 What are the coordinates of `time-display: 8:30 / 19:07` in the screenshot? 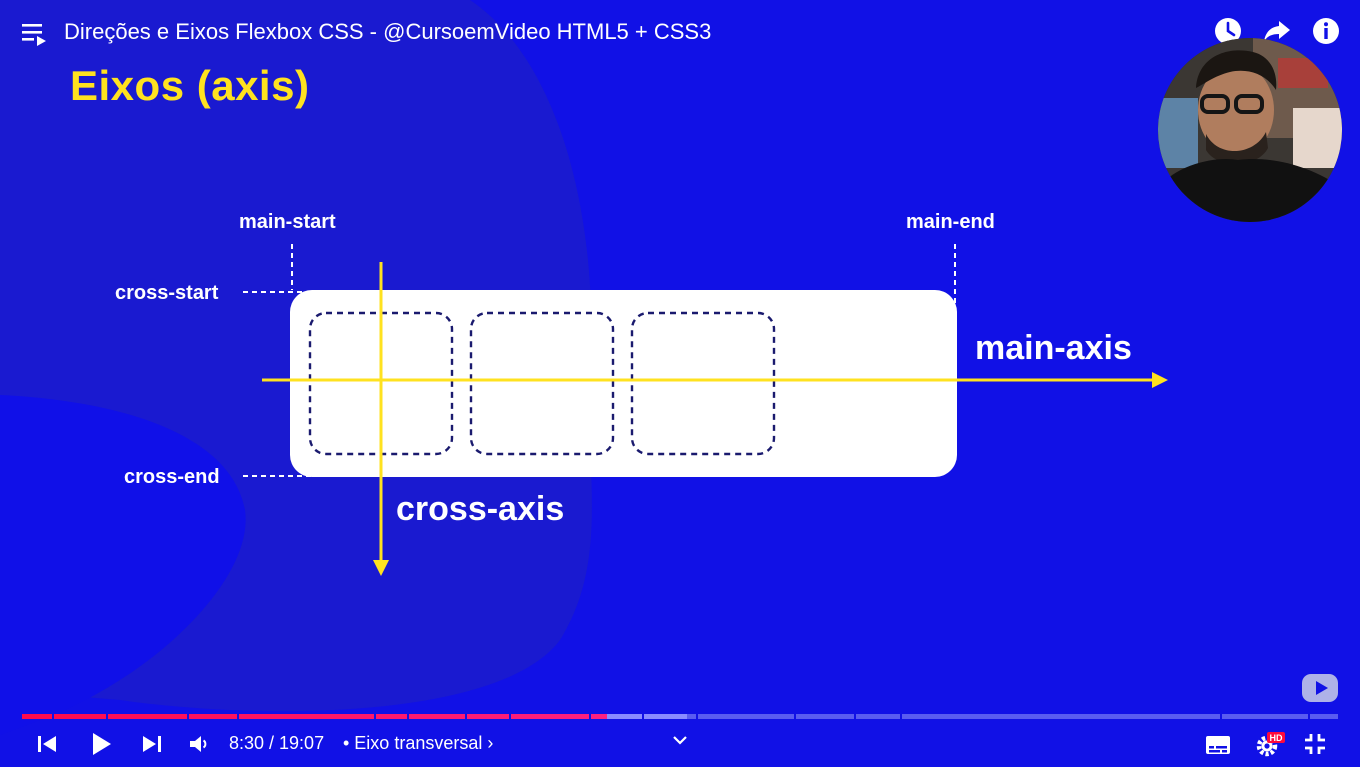 It's located at (277, 743).